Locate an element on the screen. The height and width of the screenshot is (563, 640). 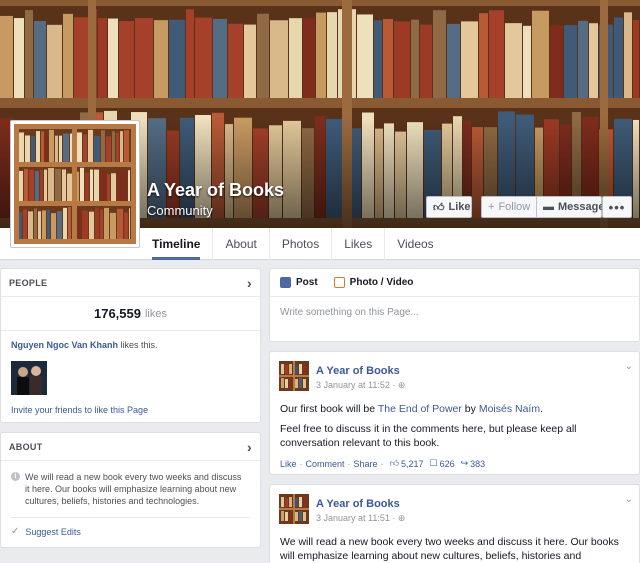
tab-label: Timeline is located at coordinates (176, 244).